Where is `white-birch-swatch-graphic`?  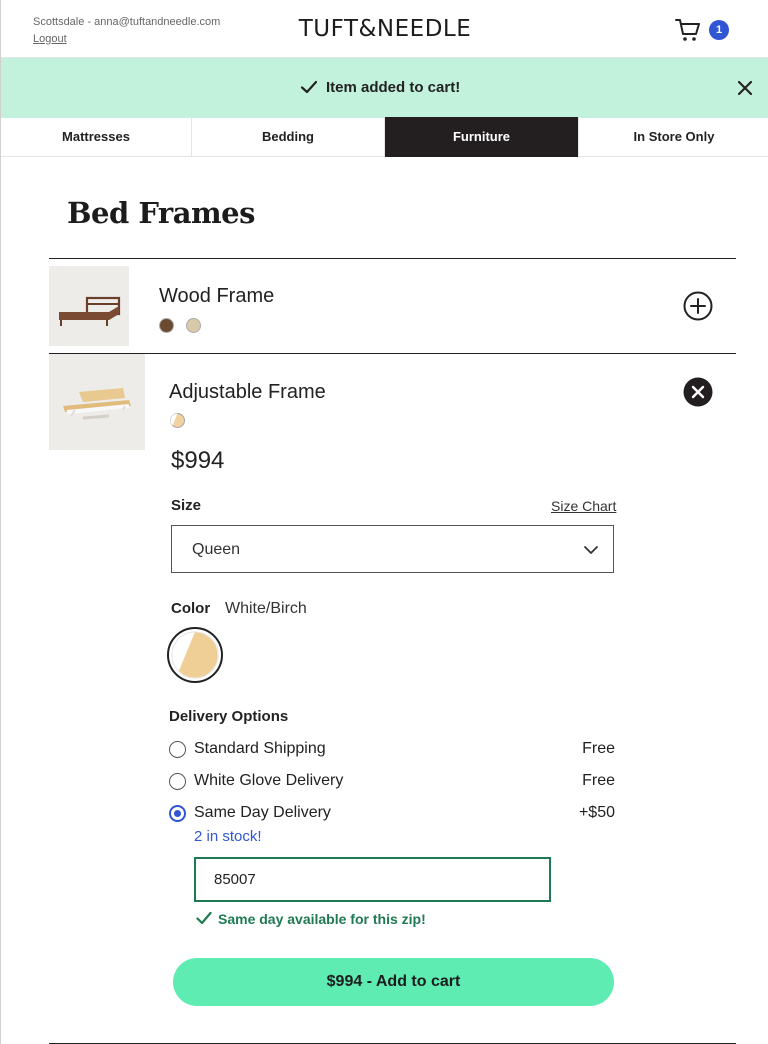 white-birch-swatch-graphic is located at coordinates (195, 655).